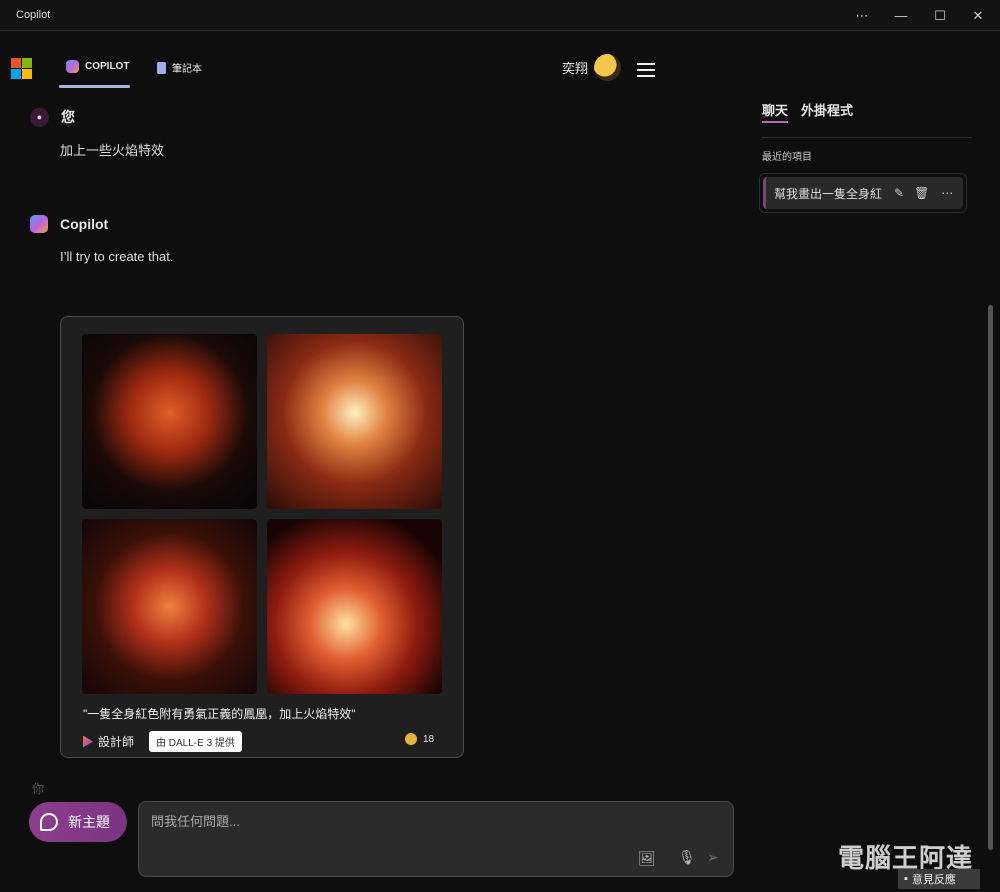 The height and width of the screenshot is (892, 1000). What do you see at coordinates (436, 839) in the screenshot?
I see `chat-composer: 🖼 🎙 ➢` at bounding box center [436, 839].